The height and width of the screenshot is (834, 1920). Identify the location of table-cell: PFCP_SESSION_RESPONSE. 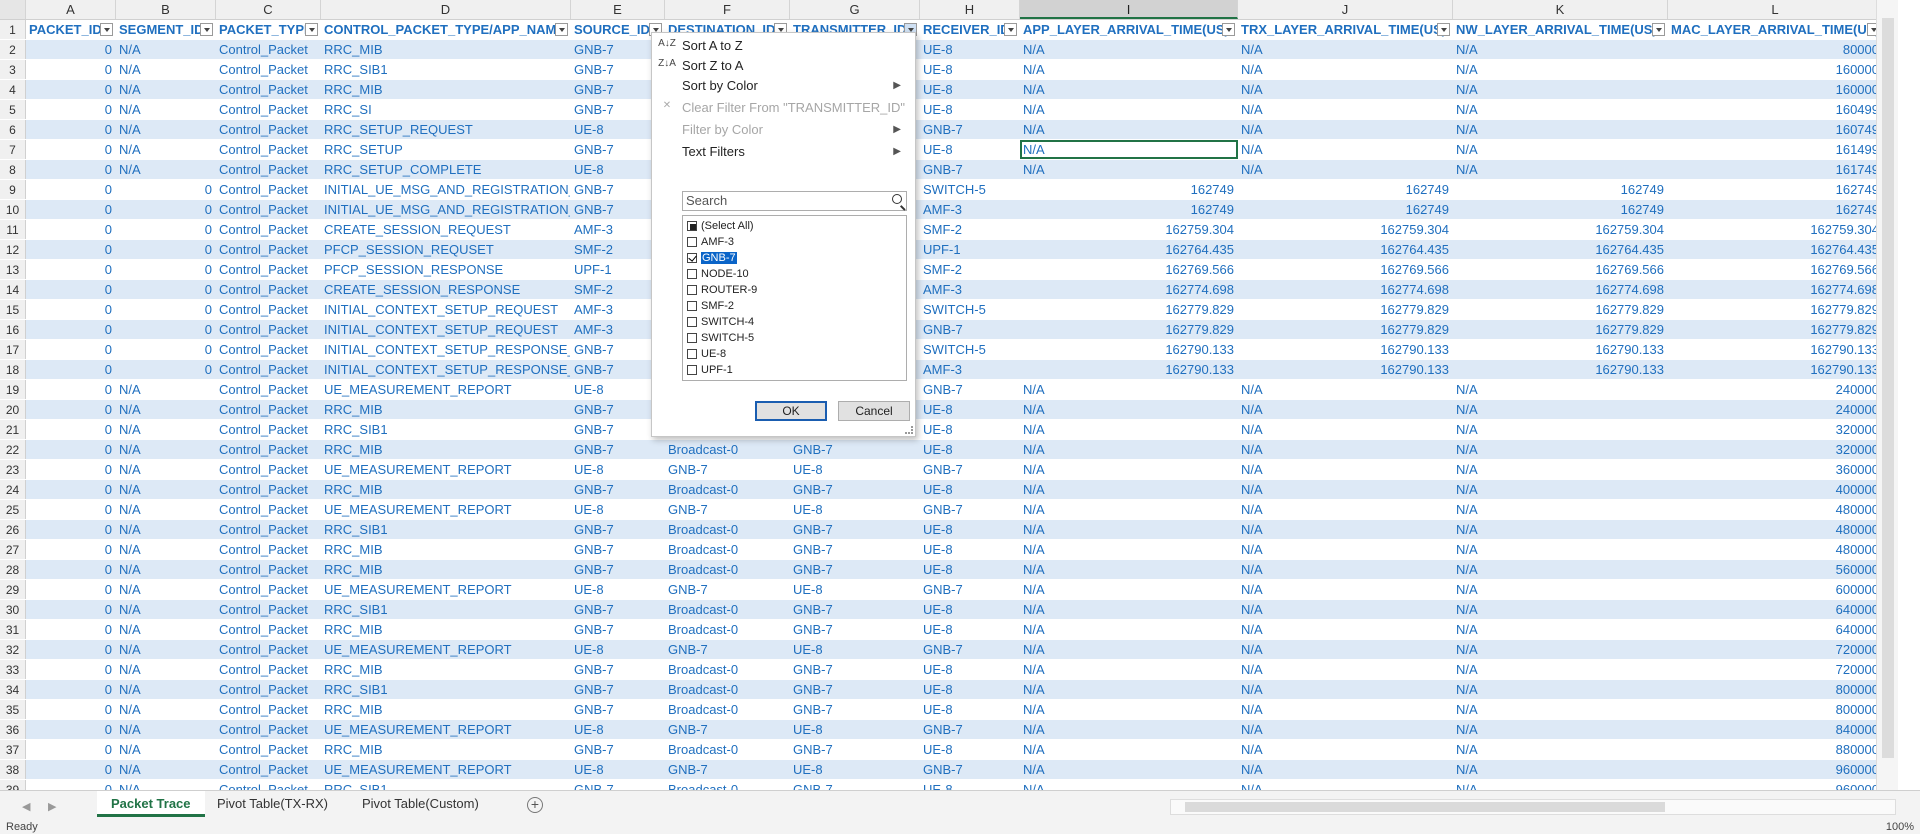
(446, 269).